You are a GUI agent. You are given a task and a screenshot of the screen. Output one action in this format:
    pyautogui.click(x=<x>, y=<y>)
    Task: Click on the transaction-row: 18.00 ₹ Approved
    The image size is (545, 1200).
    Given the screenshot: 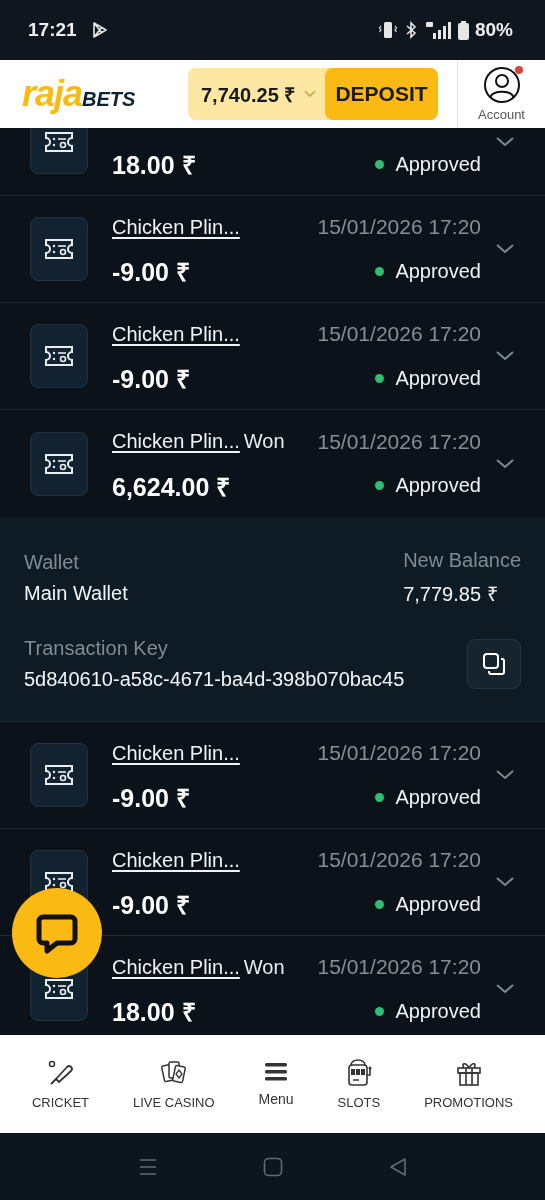 What is the action you would take?
    pyautogui.click(x=272, y=162)
    